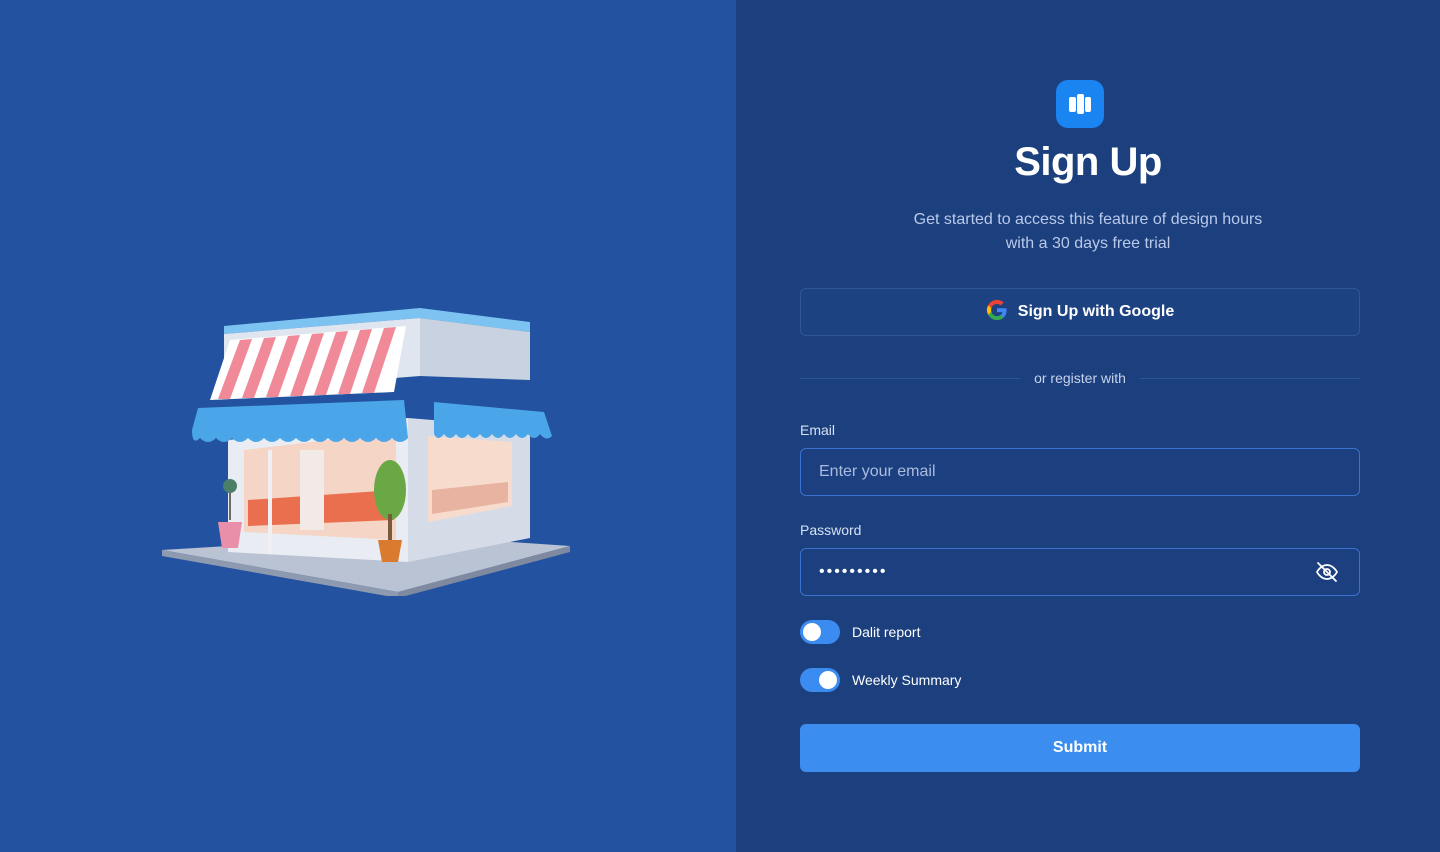 The image size is (1440, 852). I want to click on weekly-summary-label: Weekly Summary, so click(907, 680).